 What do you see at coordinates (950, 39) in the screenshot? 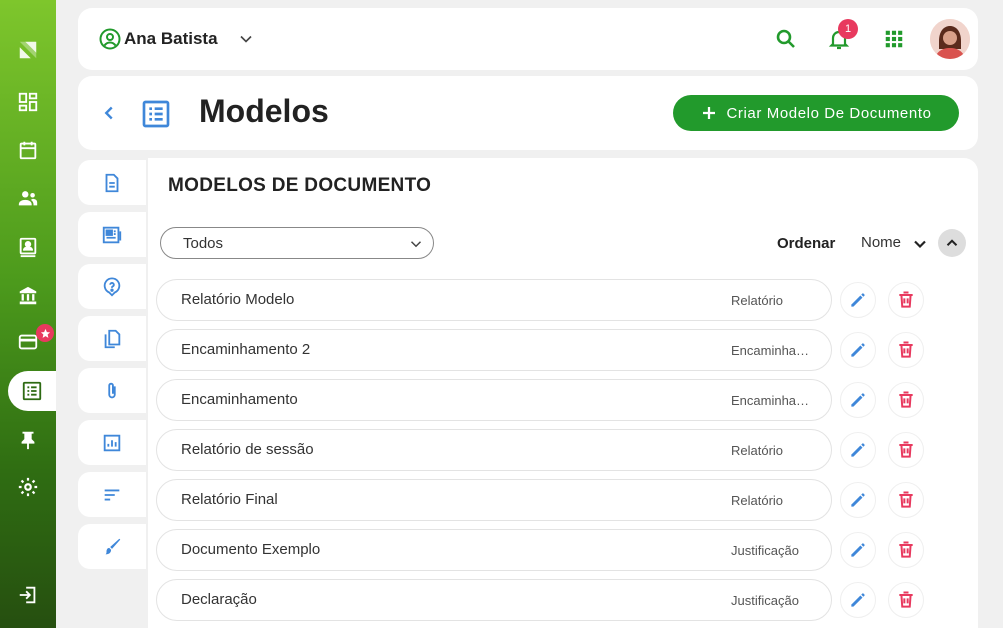
I see `avatar` at bounding box center [950, 39].